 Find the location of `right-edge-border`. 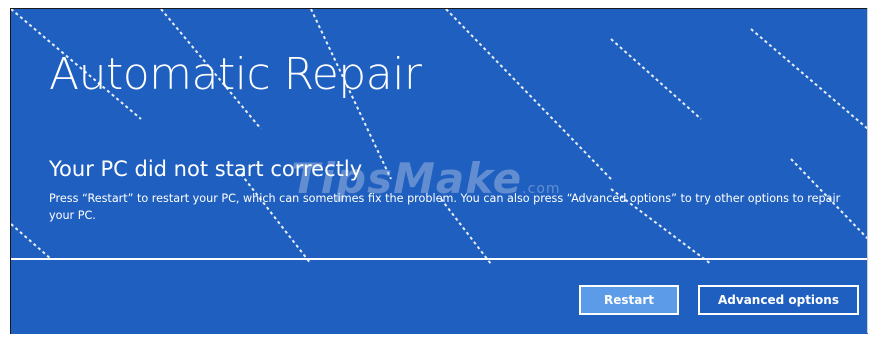

right-edge-border is located at coordinates (867, 170).